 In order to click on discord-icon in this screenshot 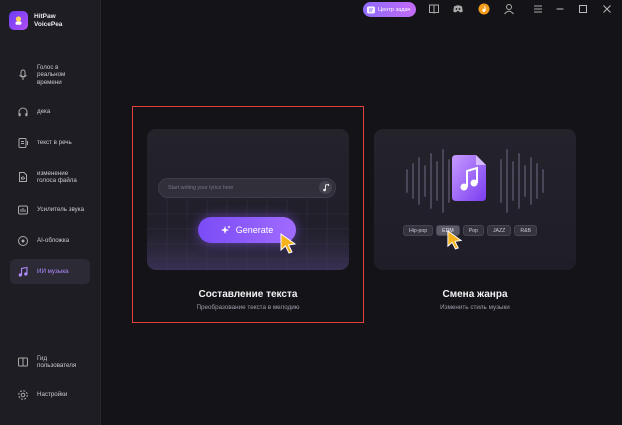, I will do `click(458, 9)`.